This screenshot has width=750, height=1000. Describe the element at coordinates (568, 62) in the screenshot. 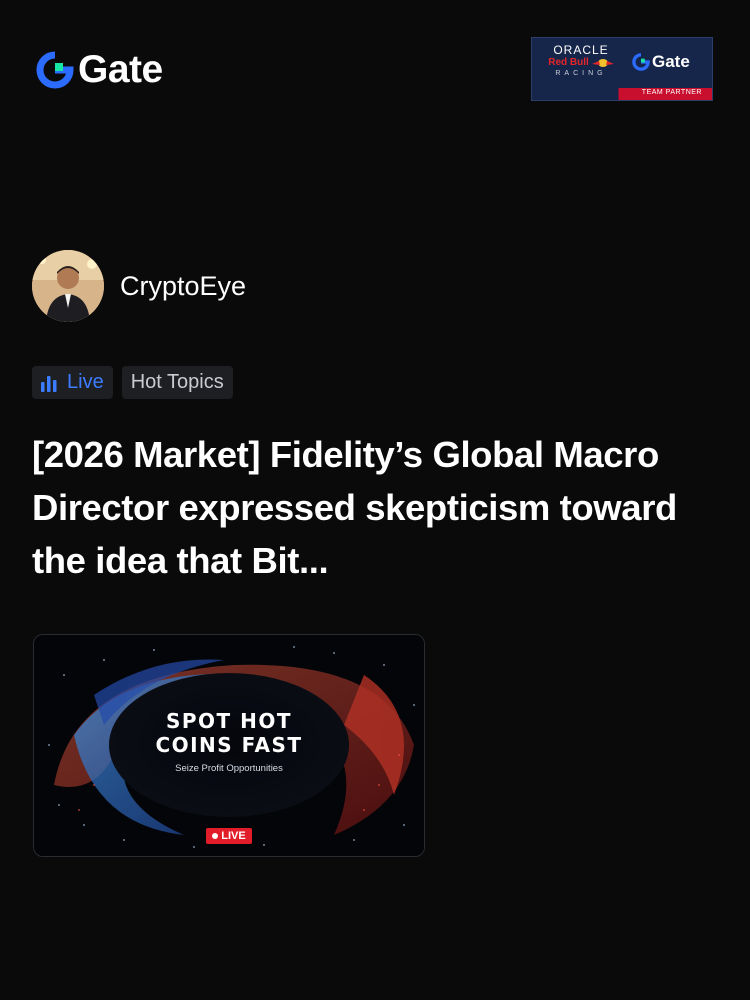

I see `redbull-label: Red Bull` at that location.